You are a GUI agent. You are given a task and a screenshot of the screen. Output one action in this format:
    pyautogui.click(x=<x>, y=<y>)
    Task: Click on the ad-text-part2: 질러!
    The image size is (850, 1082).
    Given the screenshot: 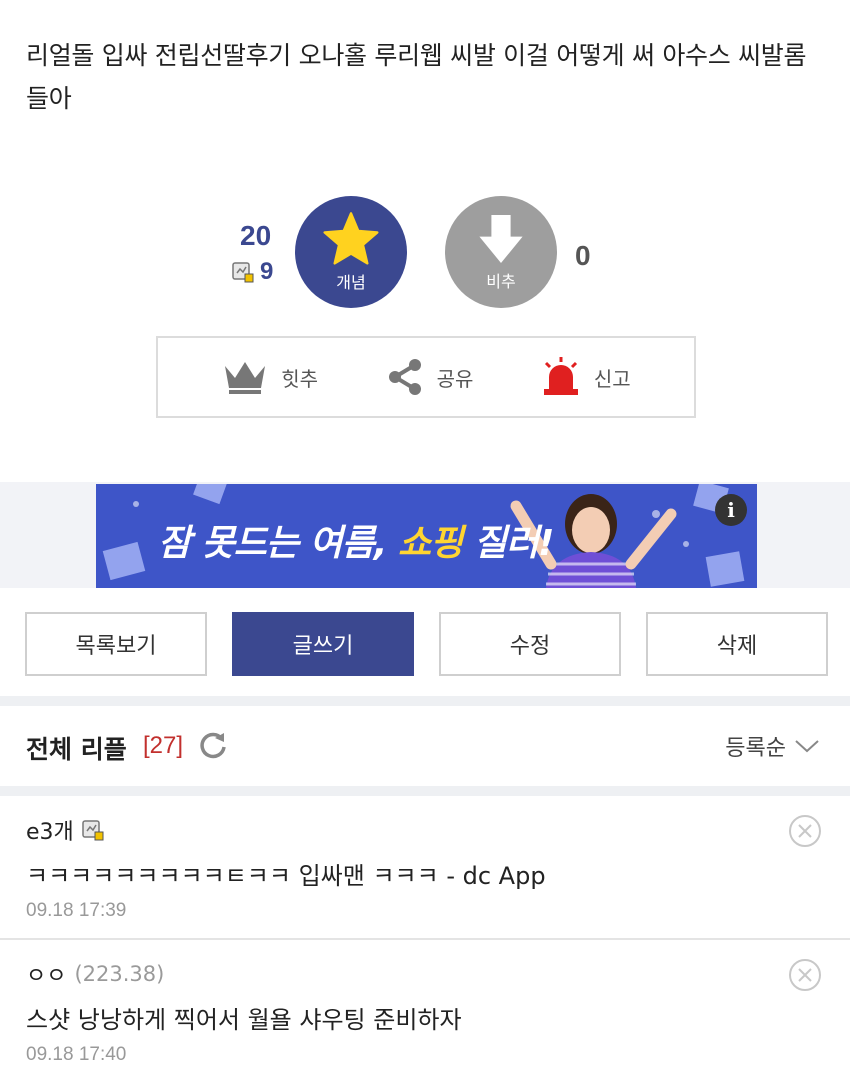 What is the action you would take?
    pyautogui.click(x=508, y=543)
    